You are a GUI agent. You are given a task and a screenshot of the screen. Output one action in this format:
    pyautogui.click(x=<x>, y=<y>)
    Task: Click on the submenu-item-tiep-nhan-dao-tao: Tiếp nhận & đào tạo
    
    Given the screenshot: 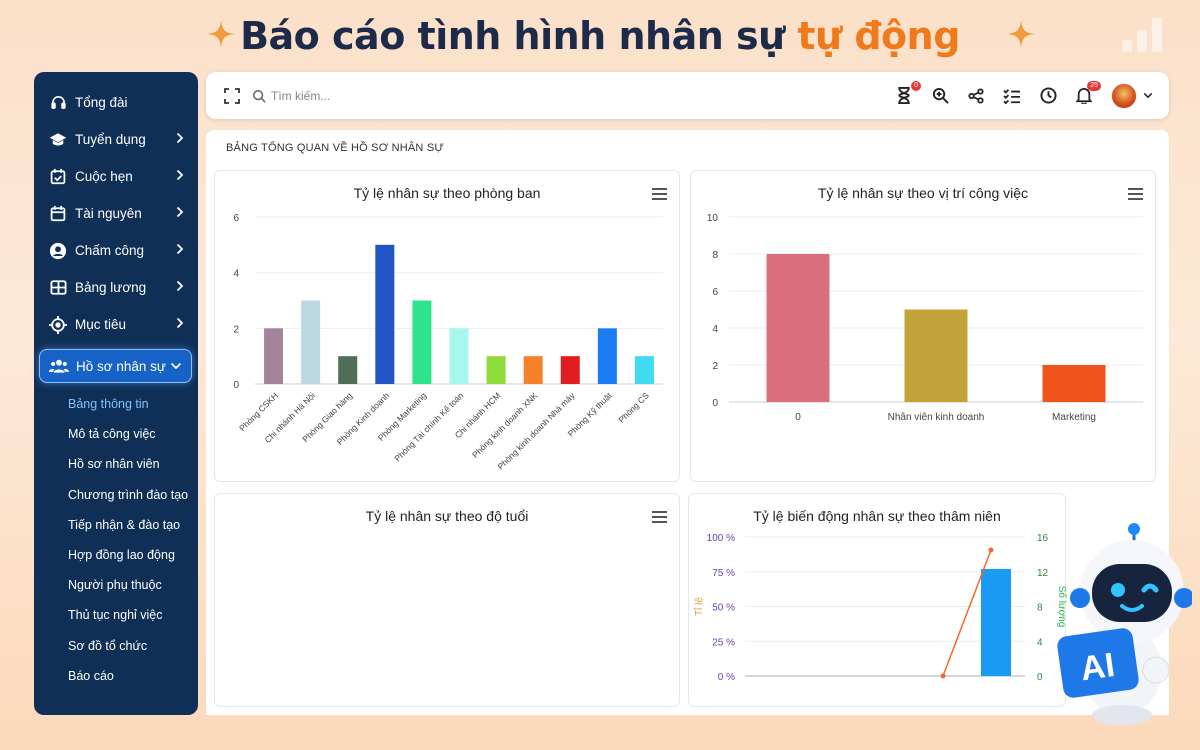 What is the action you would take?
    pyautogui.click(x=133, y=525)
    